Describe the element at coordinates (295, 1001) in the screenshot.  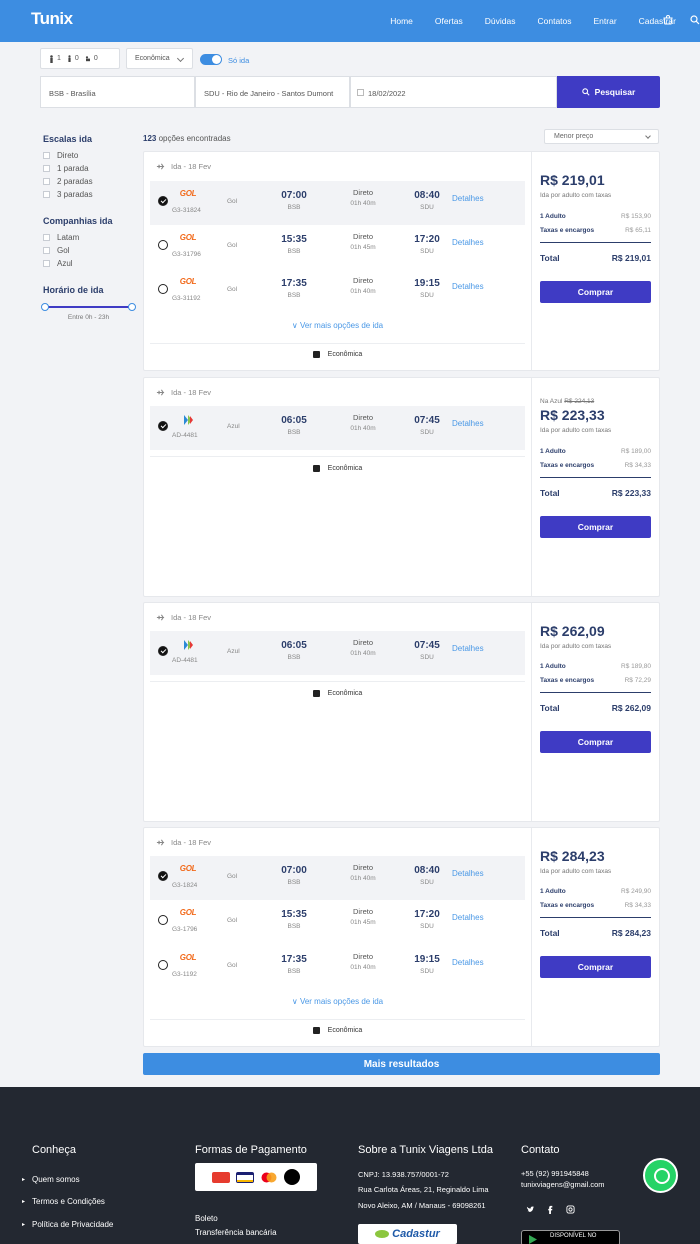
I see `chevron-down-icon: ∨` at that location.